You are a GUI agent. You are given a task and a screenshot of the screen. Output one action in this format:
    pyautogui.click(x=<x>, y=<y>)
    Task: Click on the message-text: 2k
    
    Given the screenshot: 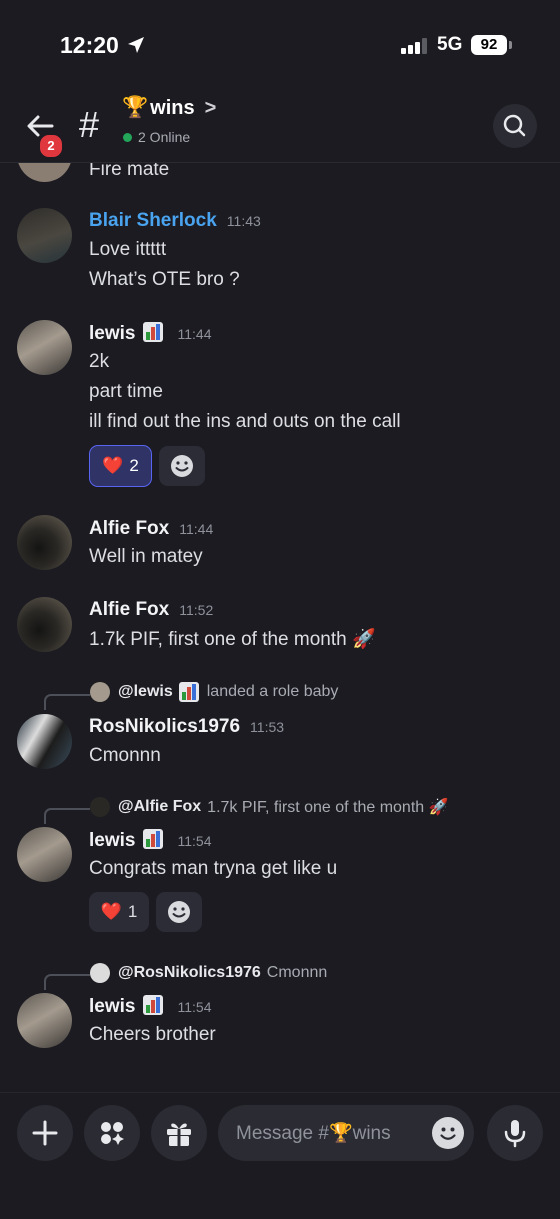 What is the action you would take?
    pyautogui.click(x=99, y=361)
    